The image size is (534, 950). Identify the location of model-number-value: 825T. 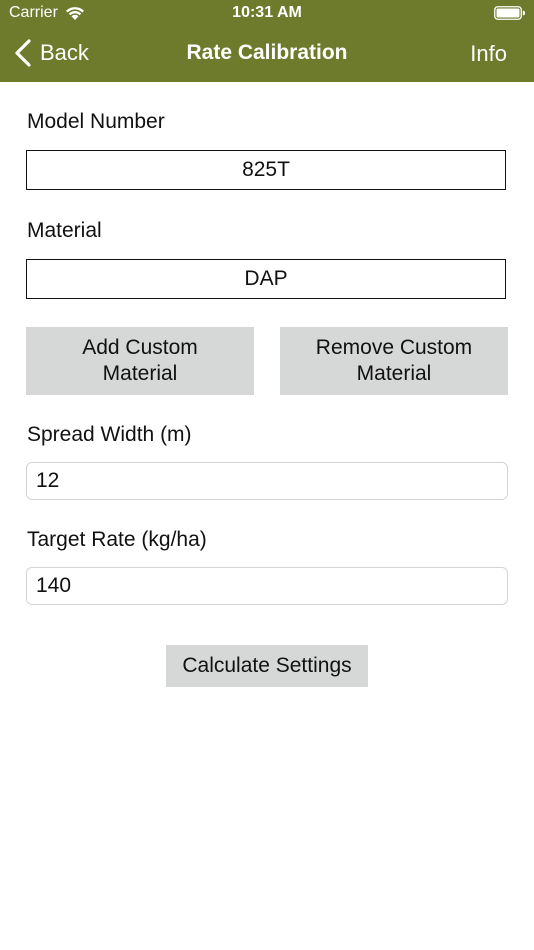
(266, 169).